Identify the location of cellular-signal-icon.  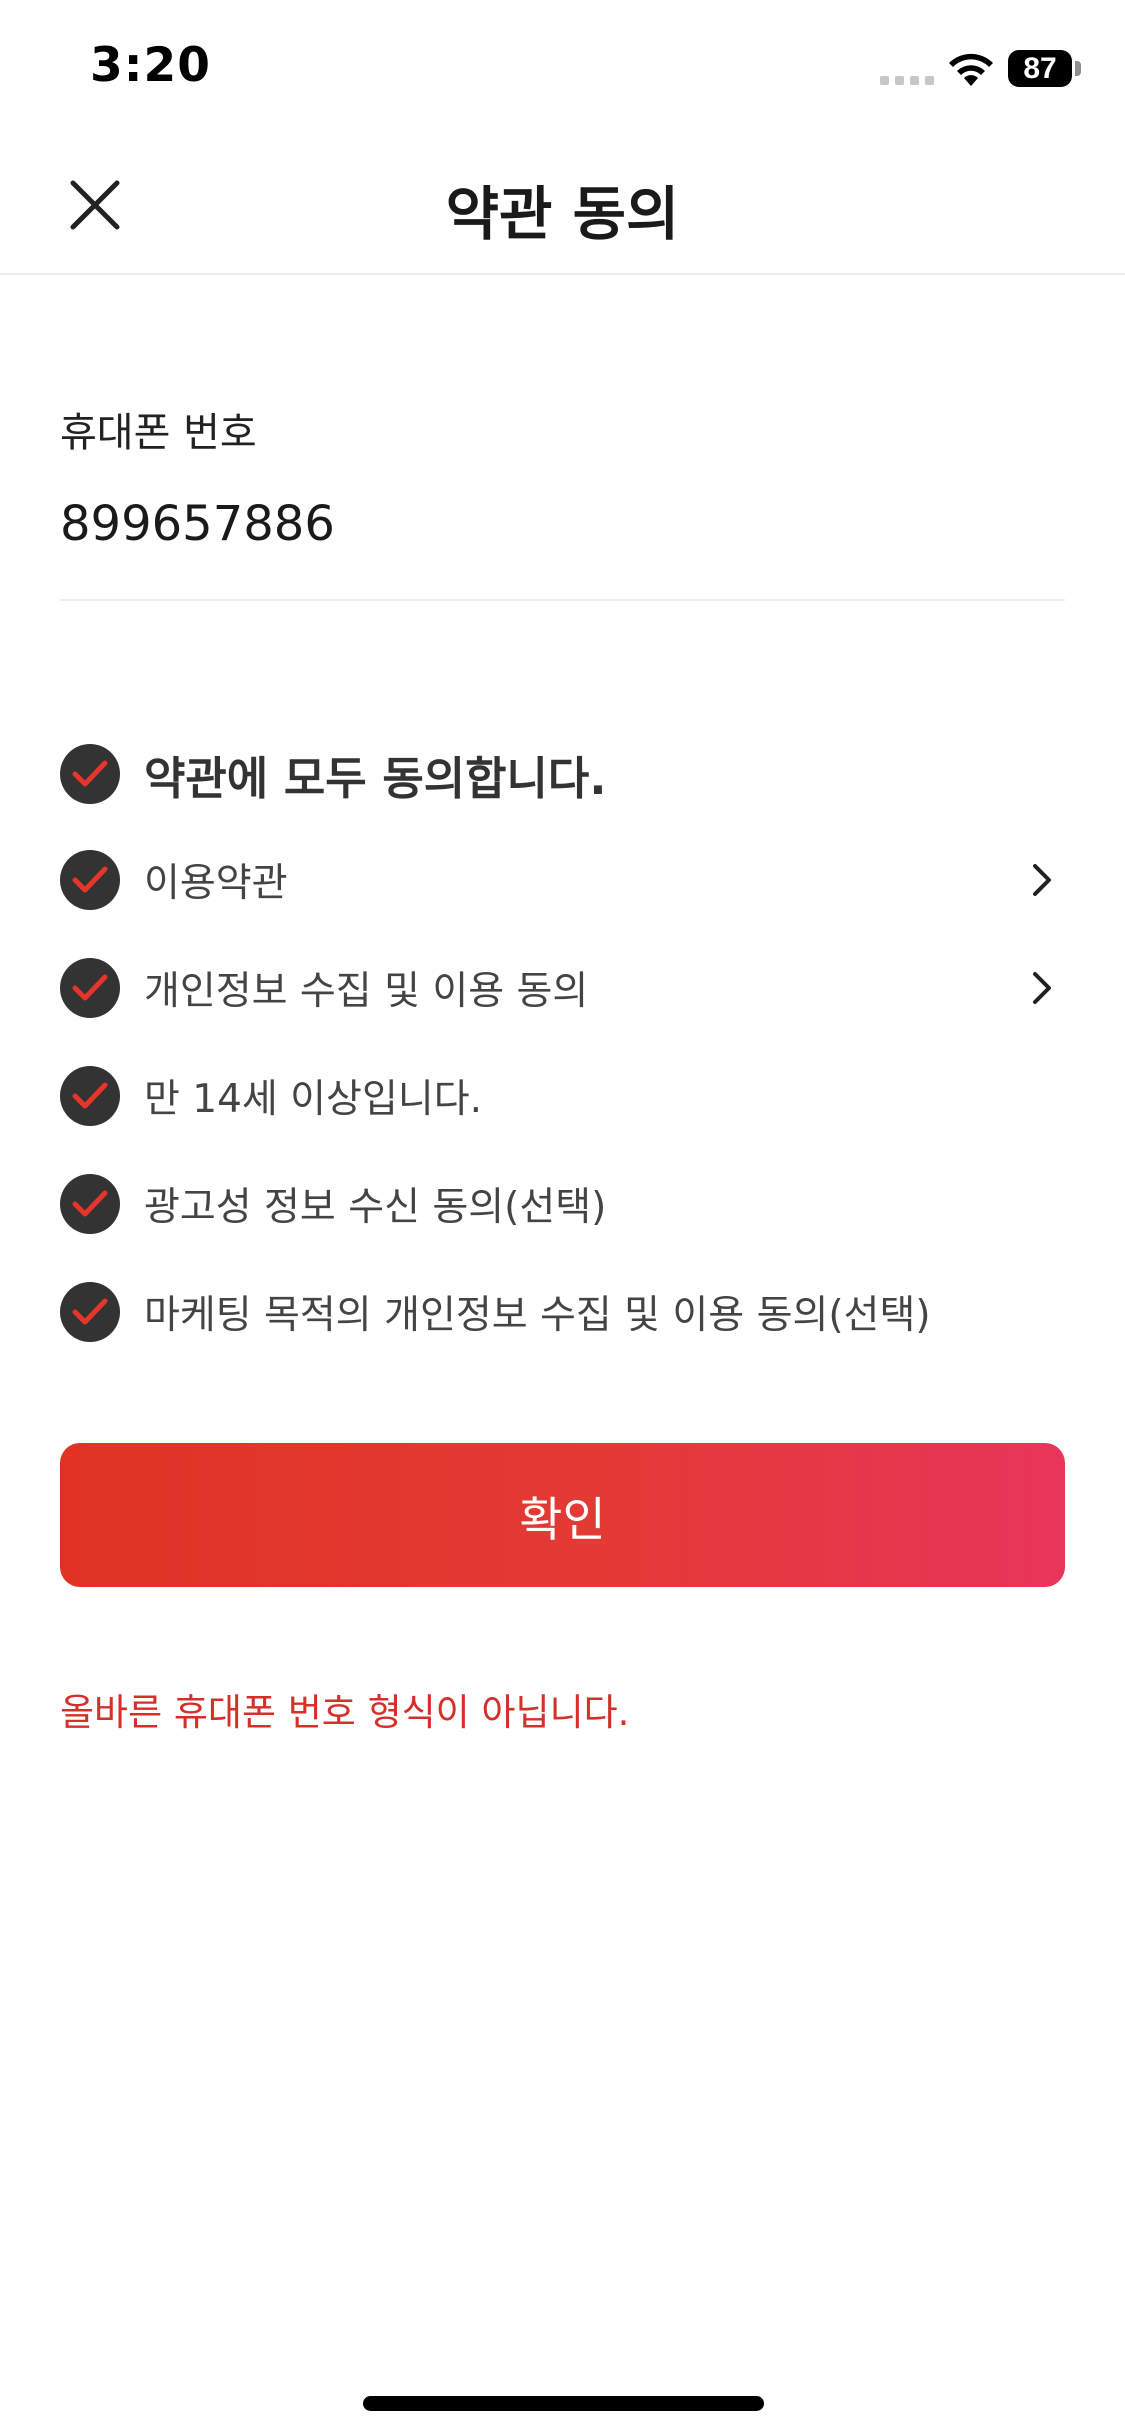
(907, 80).